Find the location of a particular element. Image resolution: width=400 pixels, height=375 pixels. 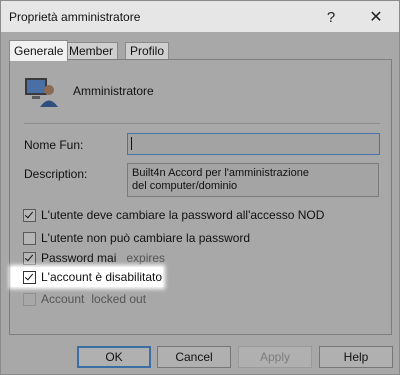

checkbox-password-never-expires: Password mai expires is located at coordinates (94, 258).